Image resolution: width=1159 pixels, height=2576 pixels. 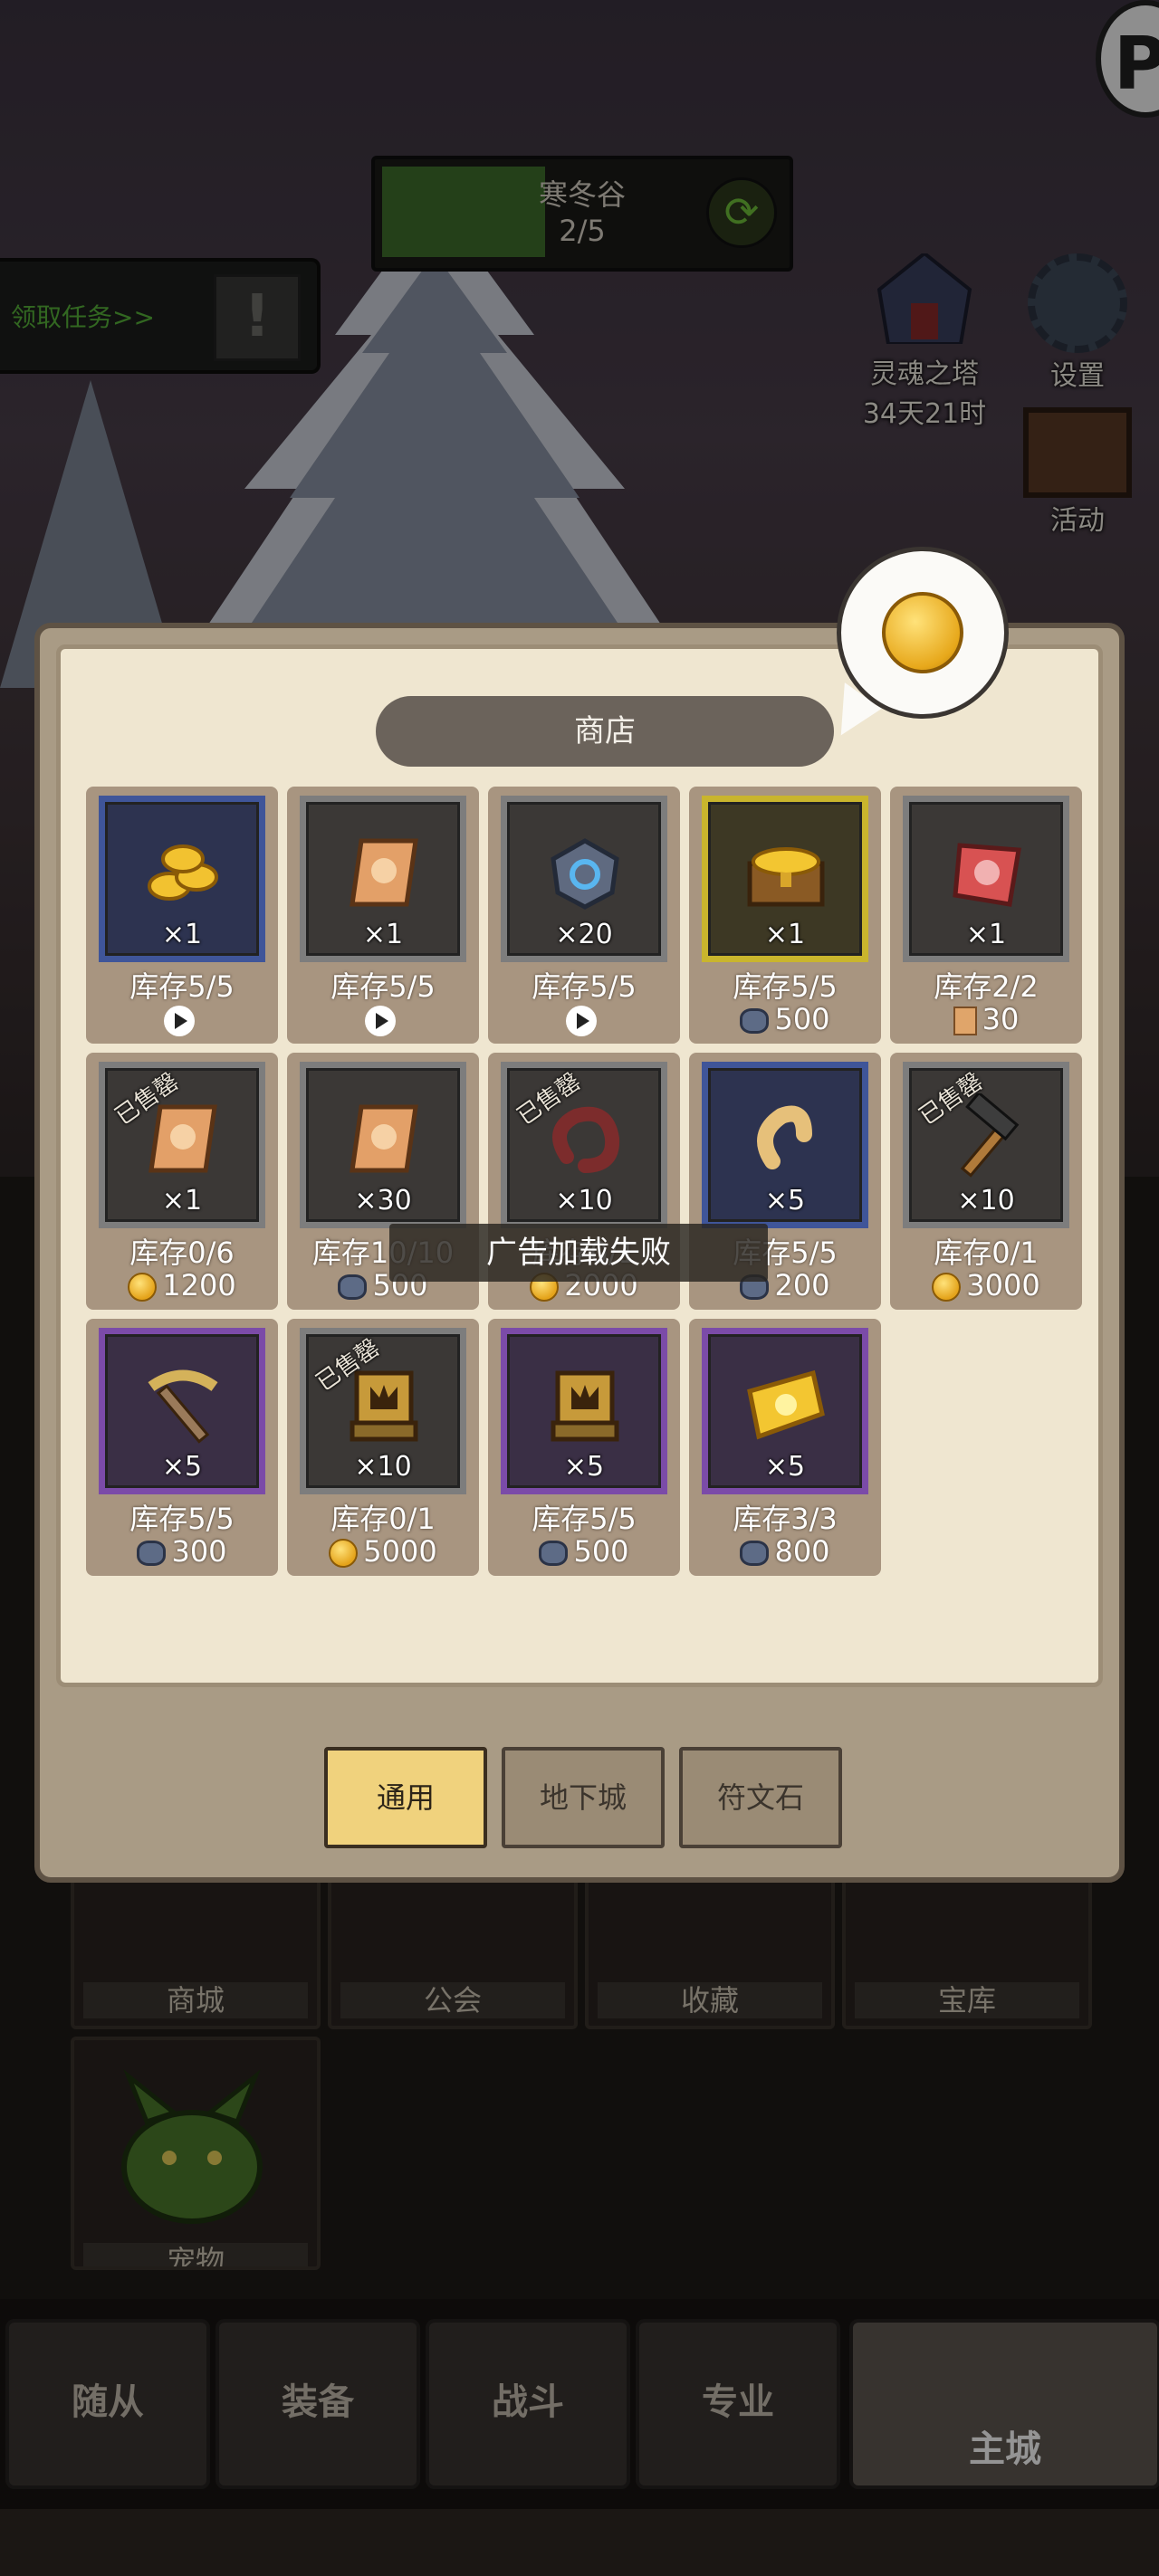 I want to click on larva-icon, so click(x=784, y=1137).